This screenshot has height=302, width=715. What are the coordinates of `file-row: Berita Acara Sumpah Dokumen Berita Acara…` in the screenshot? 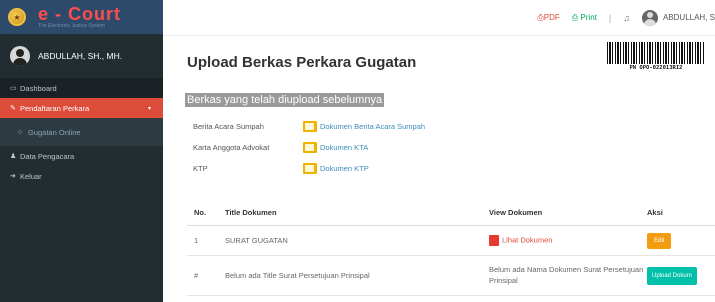 It's located at (454, 126).